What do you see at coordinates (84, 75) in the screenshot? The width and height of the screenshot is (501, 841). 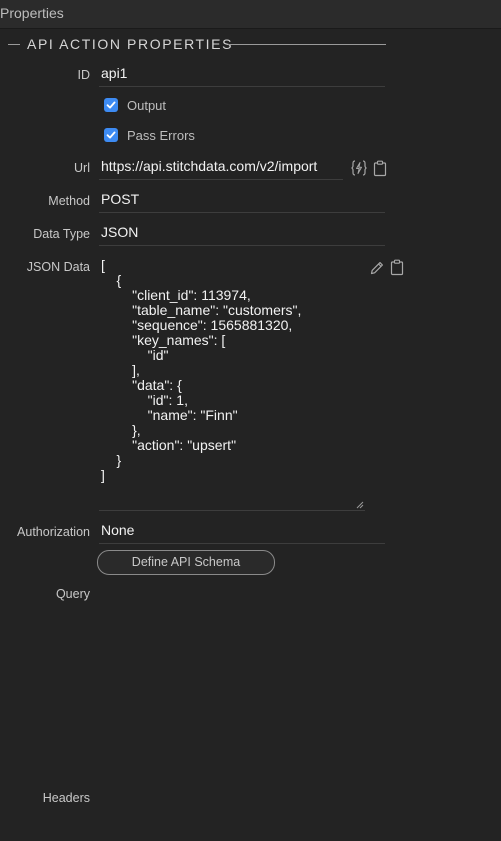 I see `id-label: ID` at bounding box center [84, 75].